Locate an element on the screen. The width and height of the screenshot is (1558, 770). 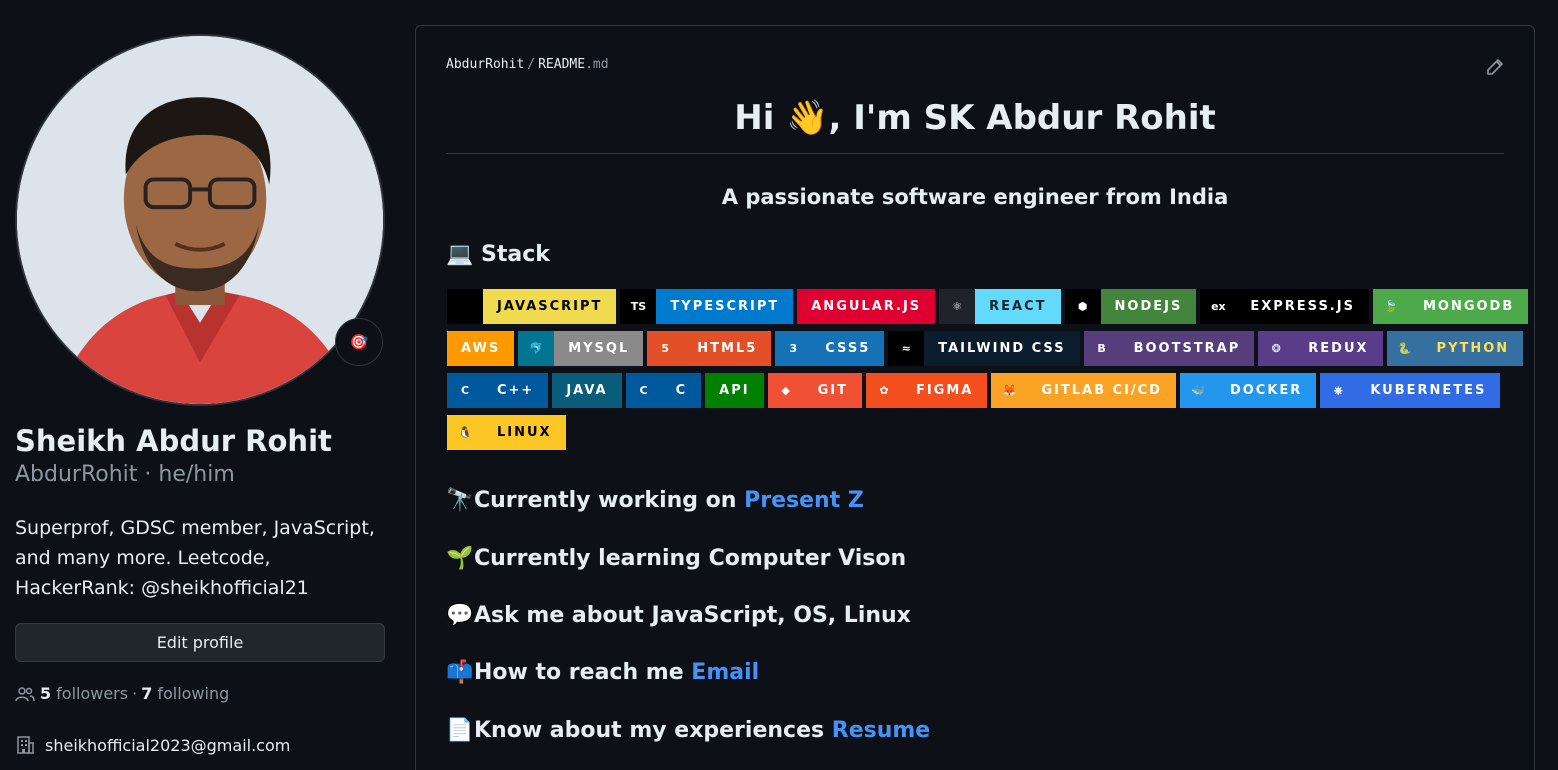
target-icon: 🎯 is located at coordinates (359, 342).